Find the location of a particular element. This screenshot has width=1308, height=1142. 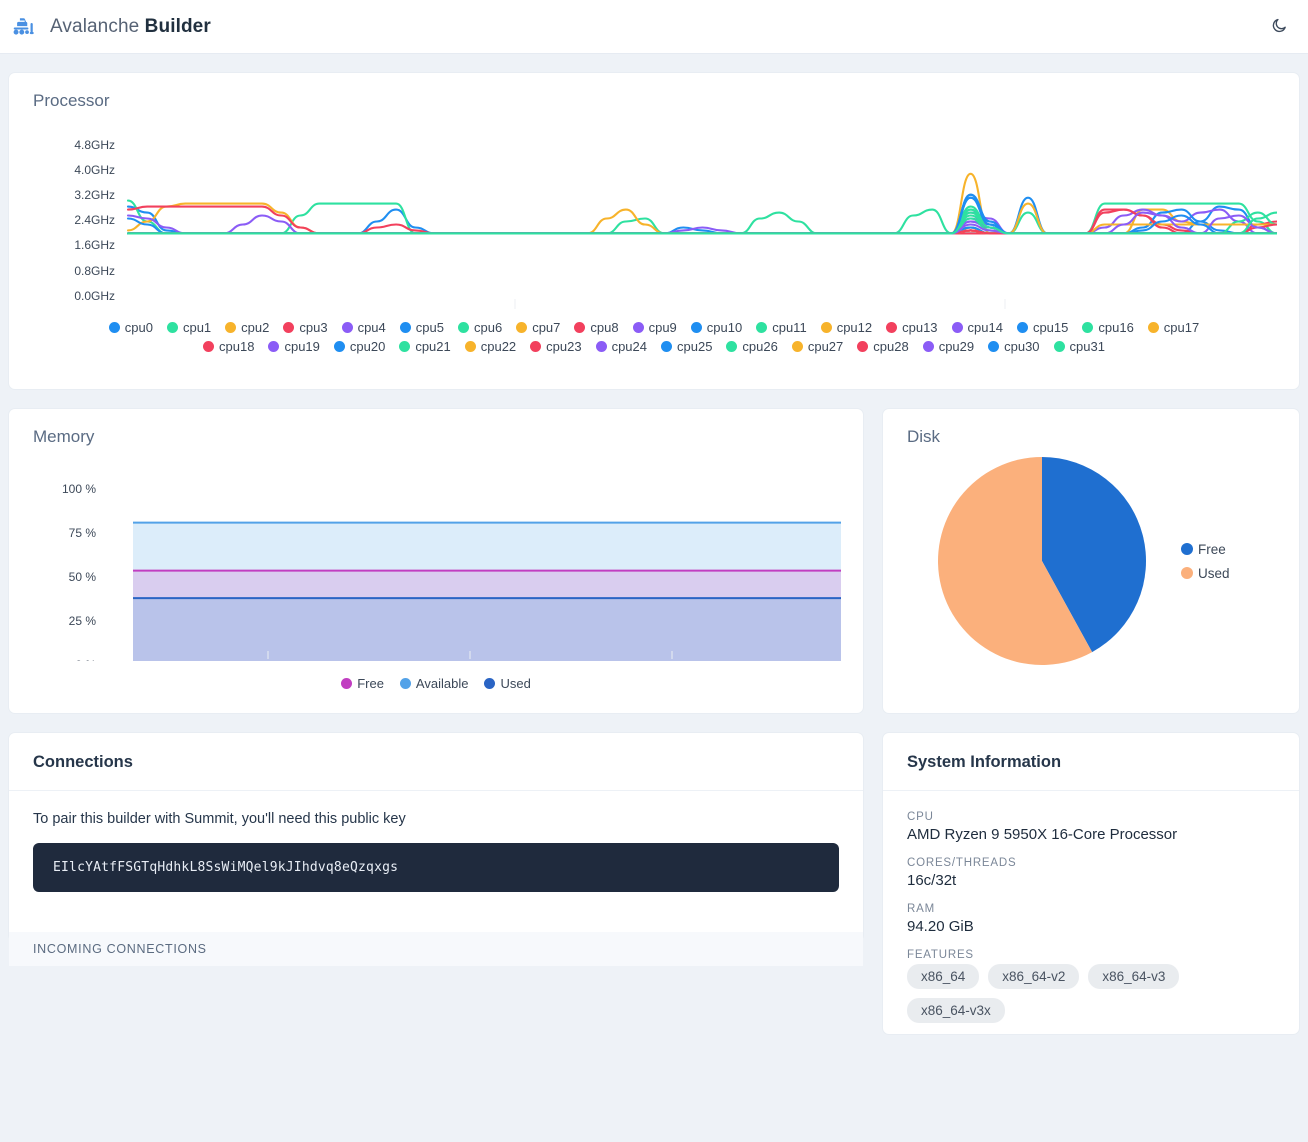

app-header: Avalanche Builder is located at coordinates (654, 27).